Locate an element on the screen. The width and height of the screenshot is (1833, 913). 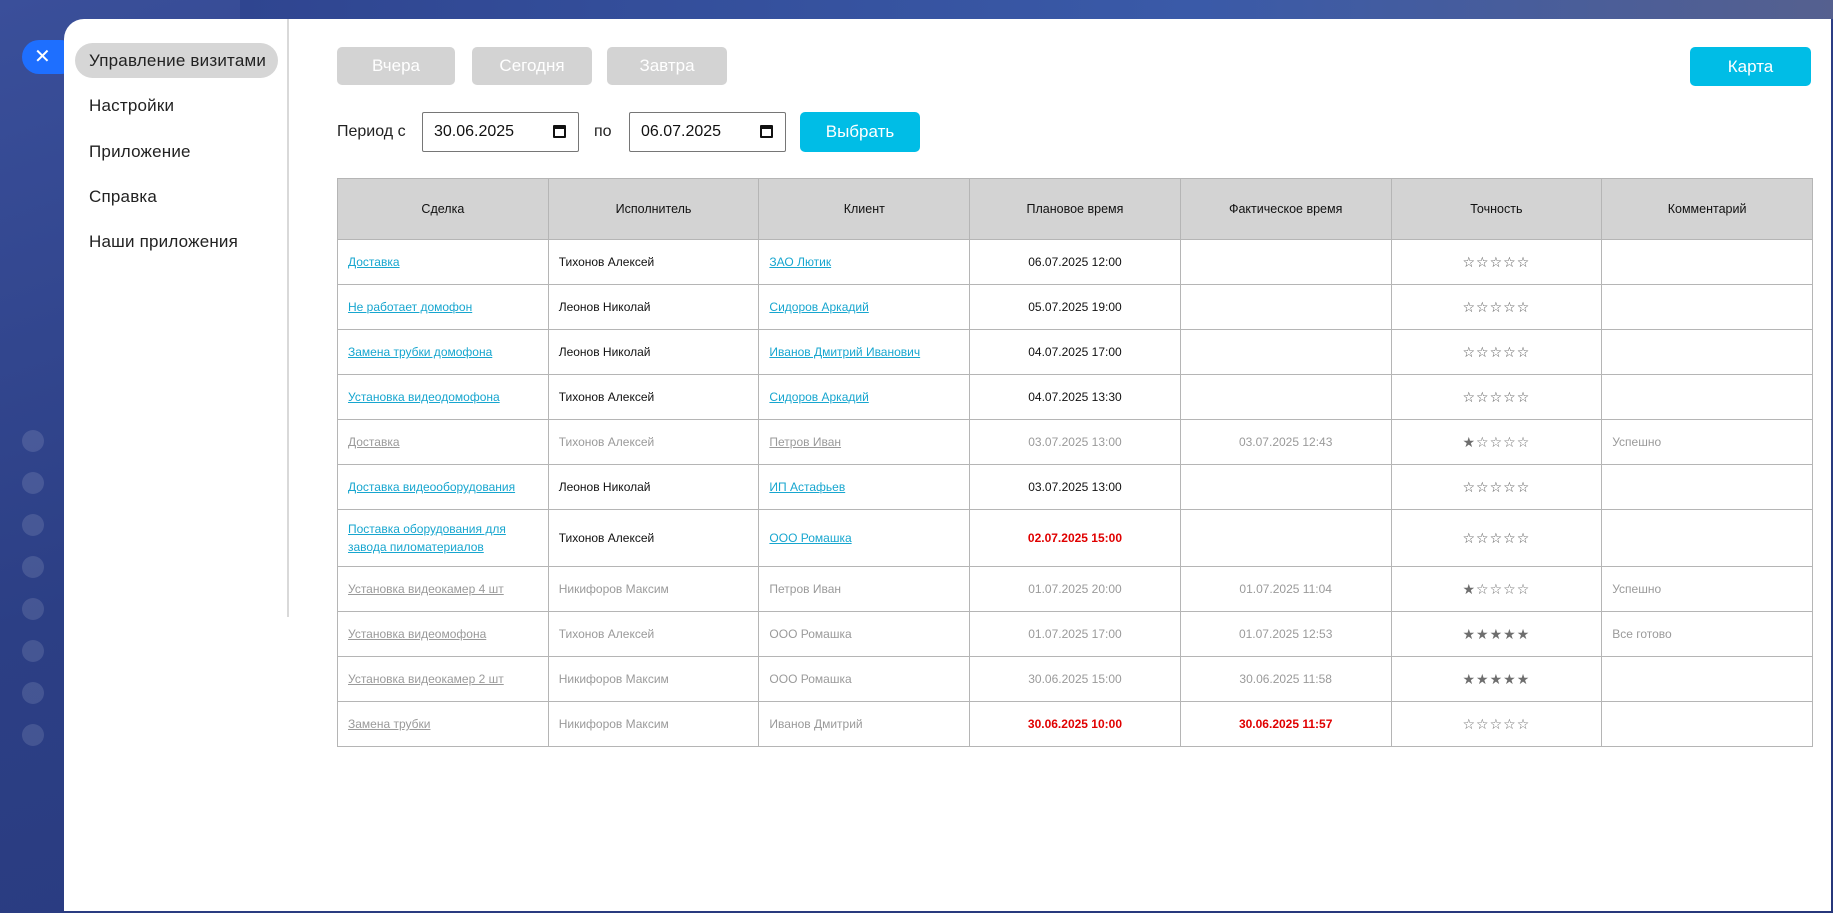
planned-cell: 06.07.2025 12:00 is located at coordinates (1075, 262).